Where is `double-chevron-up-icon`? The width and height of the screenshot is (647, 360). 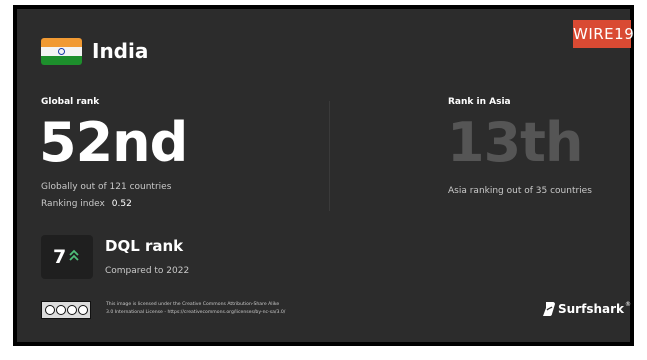 double-chevron-up-icon is located at coordinates (74, 255).